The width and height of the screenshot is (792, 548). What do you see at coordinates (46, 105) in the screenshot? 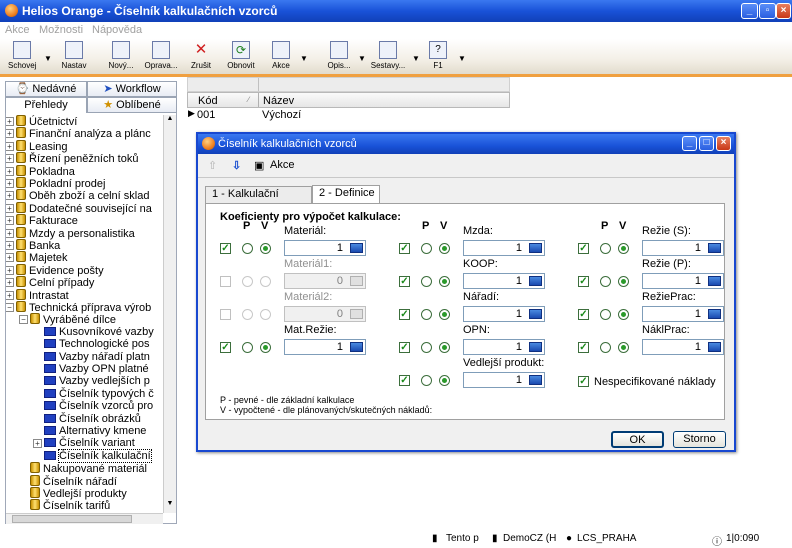
I see `tab-overview: Přehledy` at bounding box center [46, 105].